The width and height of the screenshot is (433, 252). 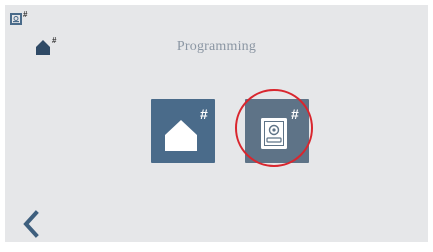 What do you see at coordinates (20, 18) in the screenshot?
I see `status-intercom-icon: #` at bounding box center [20, 18].